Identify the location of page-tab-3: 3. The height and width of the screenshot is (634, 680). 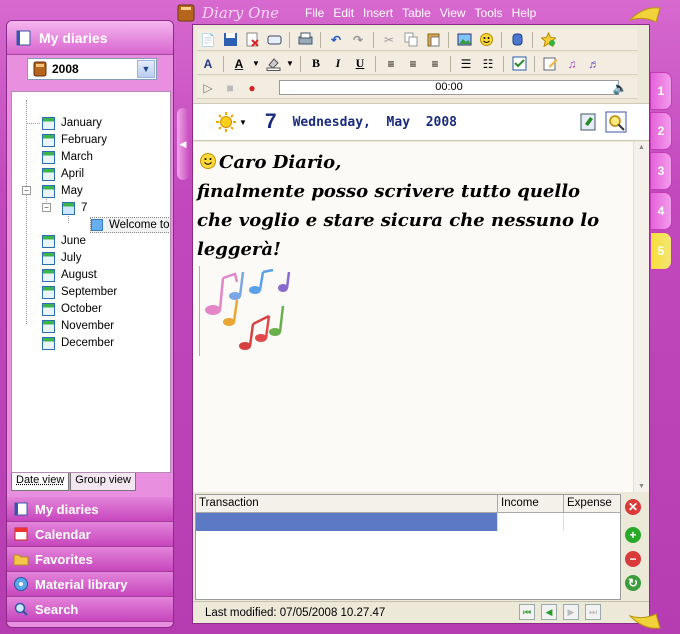
(661, 171).